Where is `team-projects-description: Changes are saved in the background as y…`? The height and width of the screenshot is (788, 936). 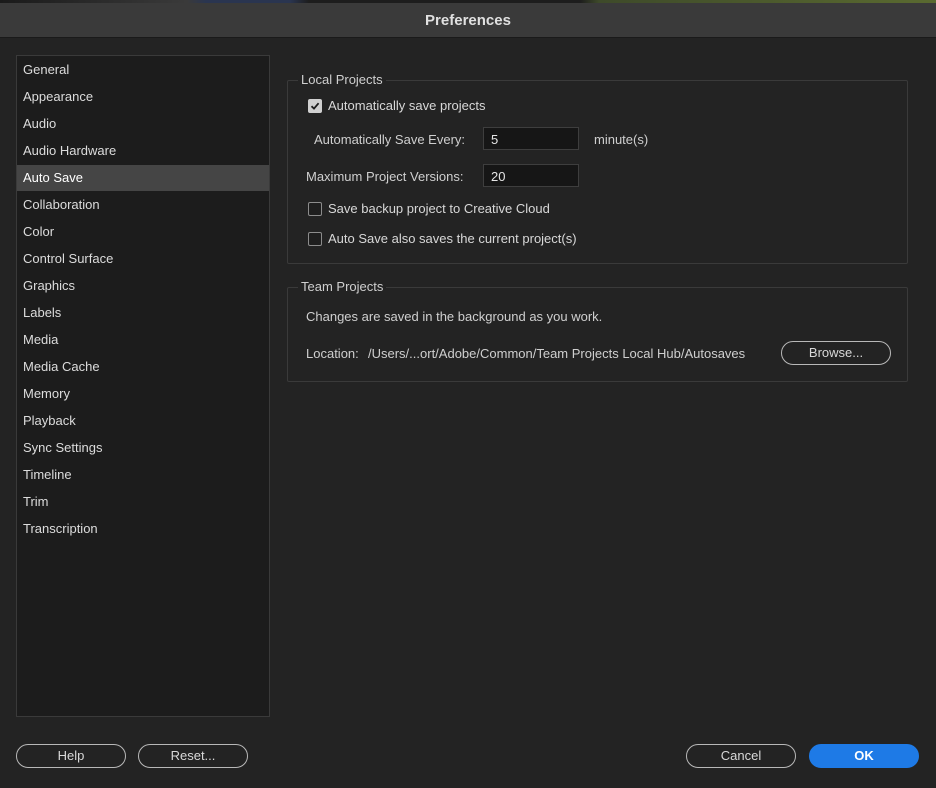 team-projects-description: Changes are saved in the background as y… is located at coordinates (454, 316).